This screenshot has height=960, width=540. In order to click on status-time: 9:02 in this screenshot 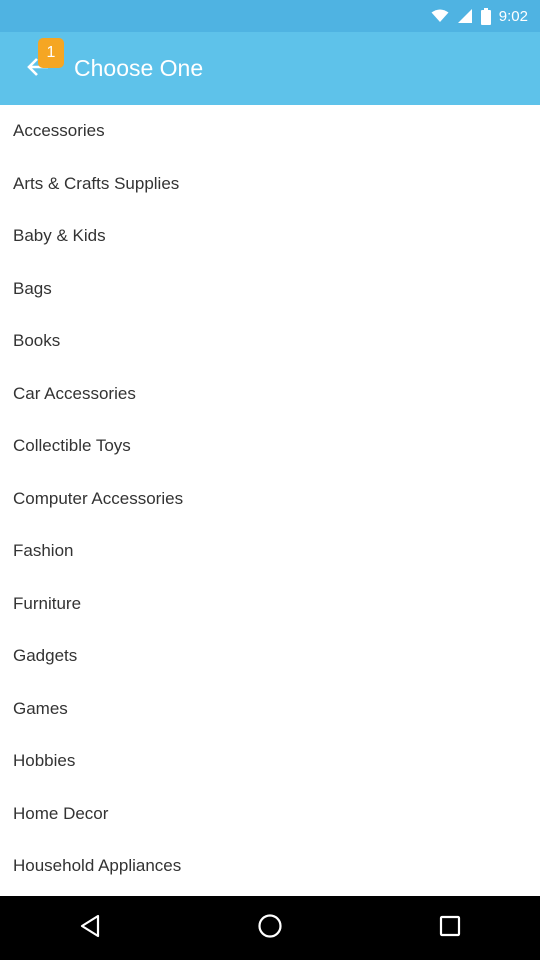, I will do `click(513, 16)`.